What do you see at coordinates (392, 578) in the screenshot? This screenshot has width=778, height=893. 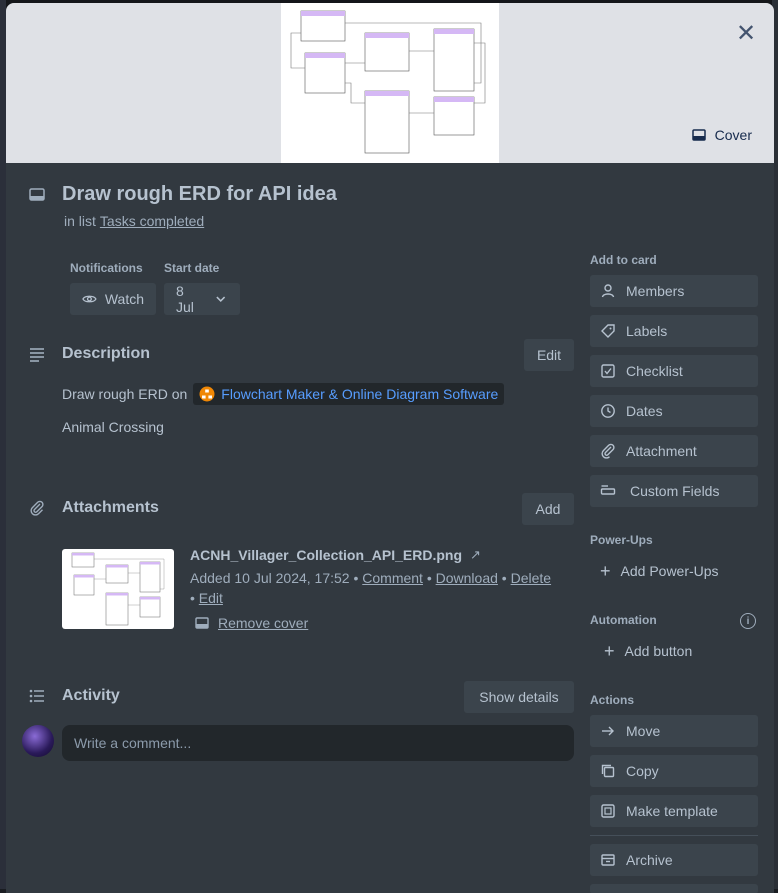 I see `attachment-comment-link: Comment` at bounding box center [392, 578].